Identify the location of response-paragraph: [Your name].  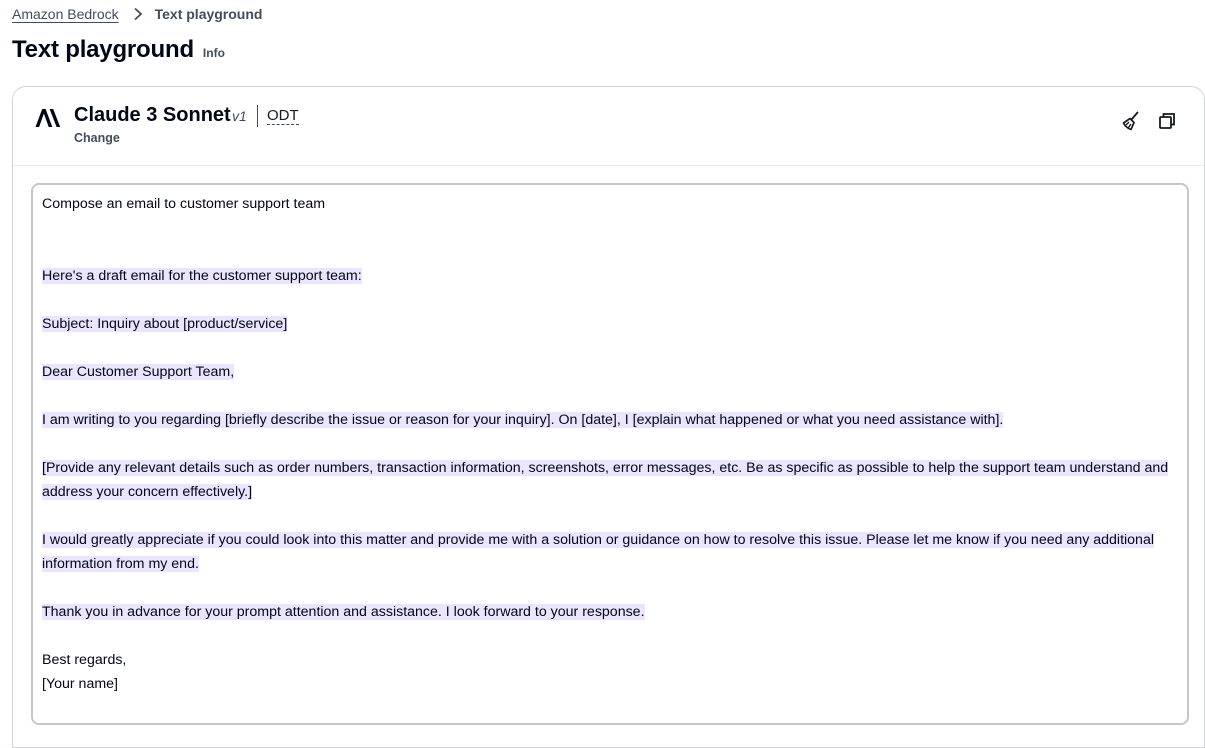
(80, 684).